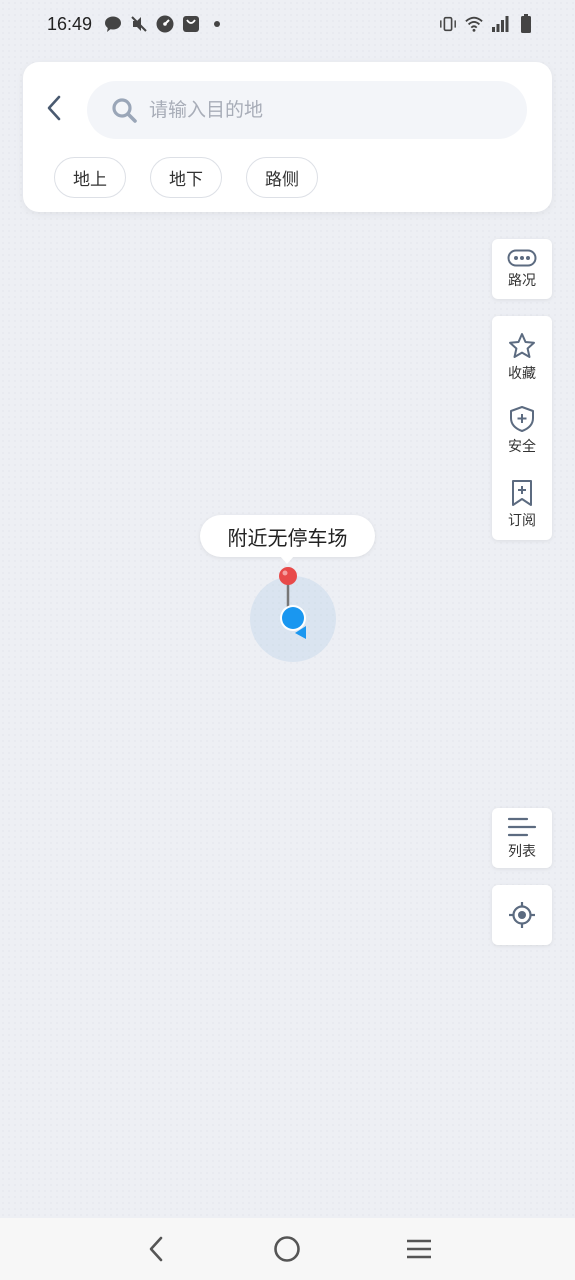 This screenshot has width=575, height=1280. Describe the element at coordinates (124, 110) in the screenshot. I see `search-icon` at that location.